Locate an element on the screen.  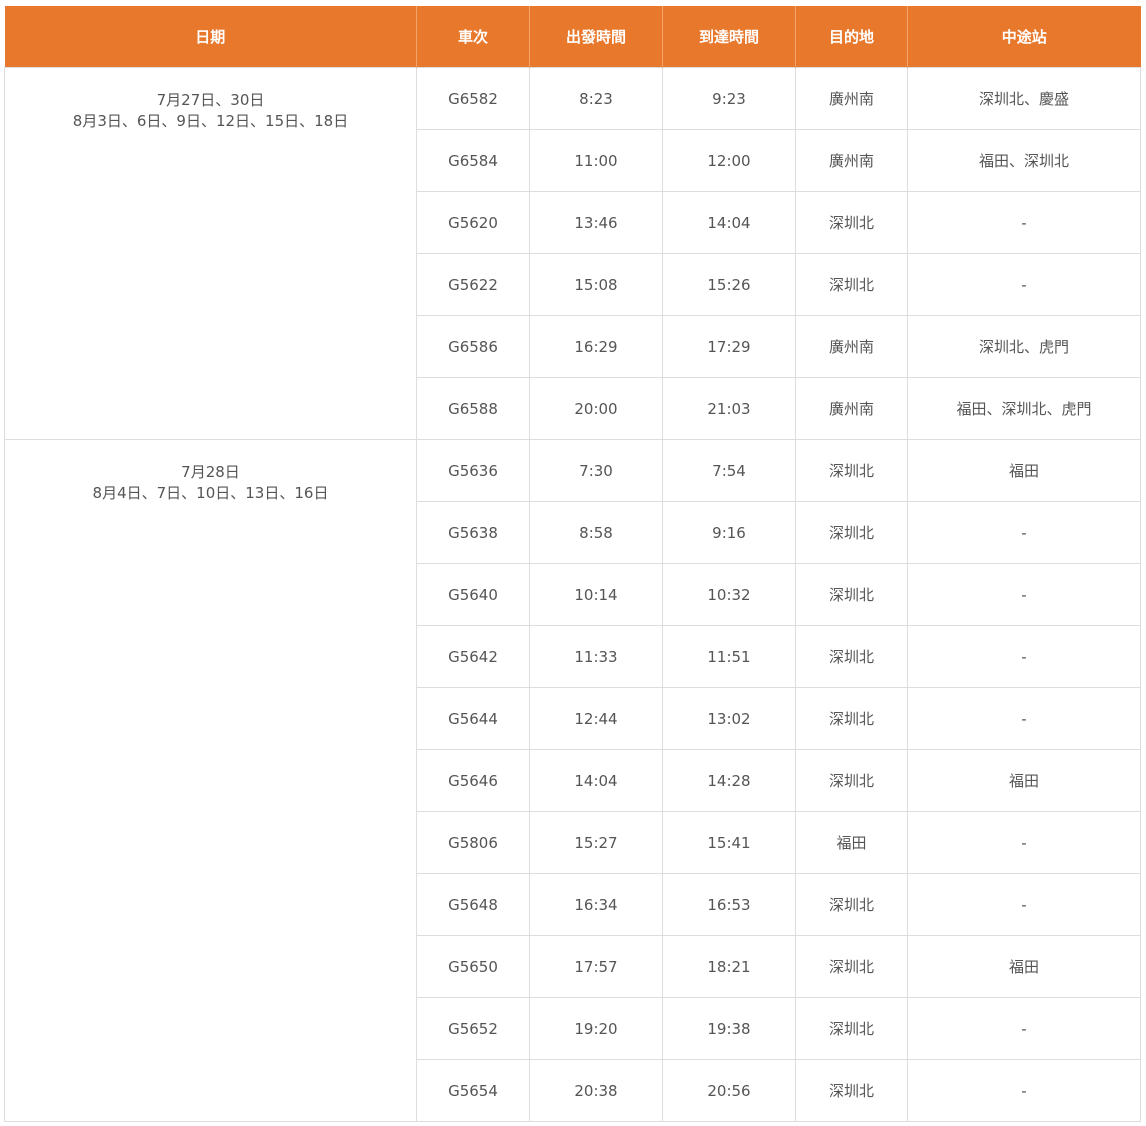
destination-cell: 福田 is located at coordinates (851, 842).